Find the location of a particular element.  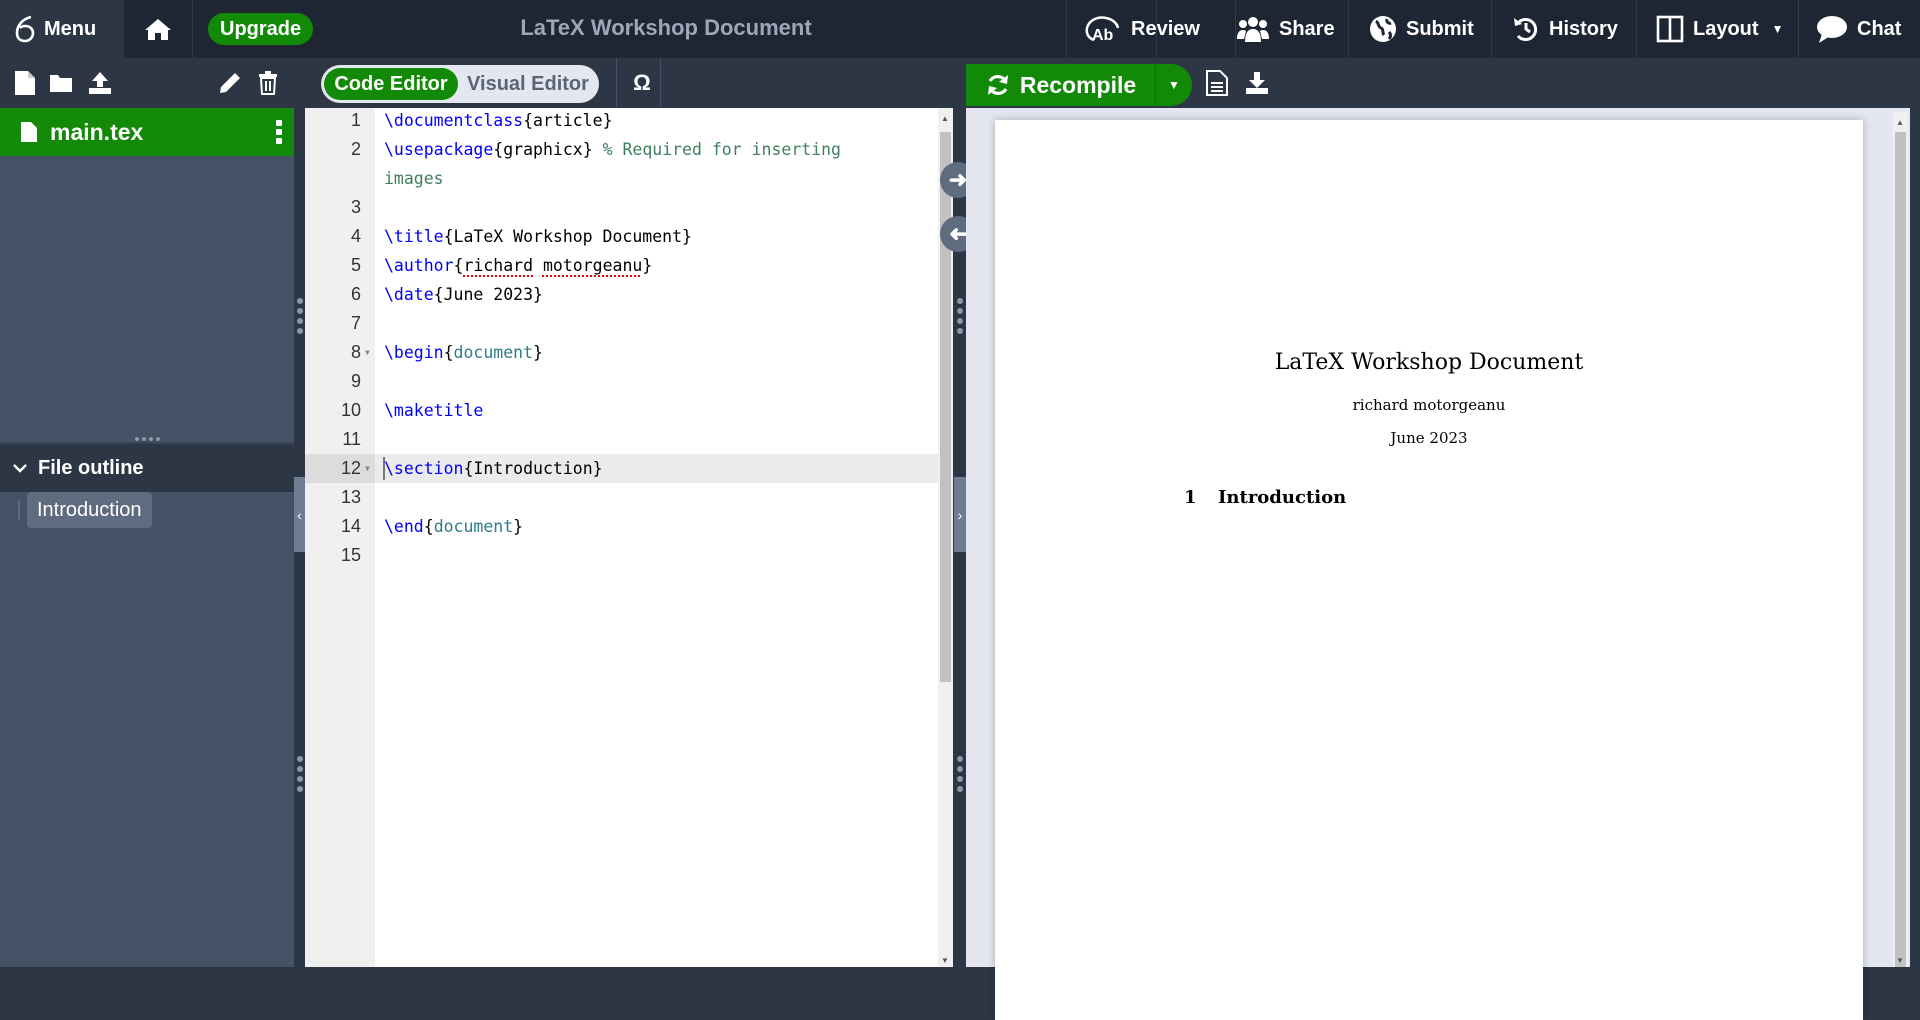

review-button: Ab Review is located at coordinates (1142, 29).